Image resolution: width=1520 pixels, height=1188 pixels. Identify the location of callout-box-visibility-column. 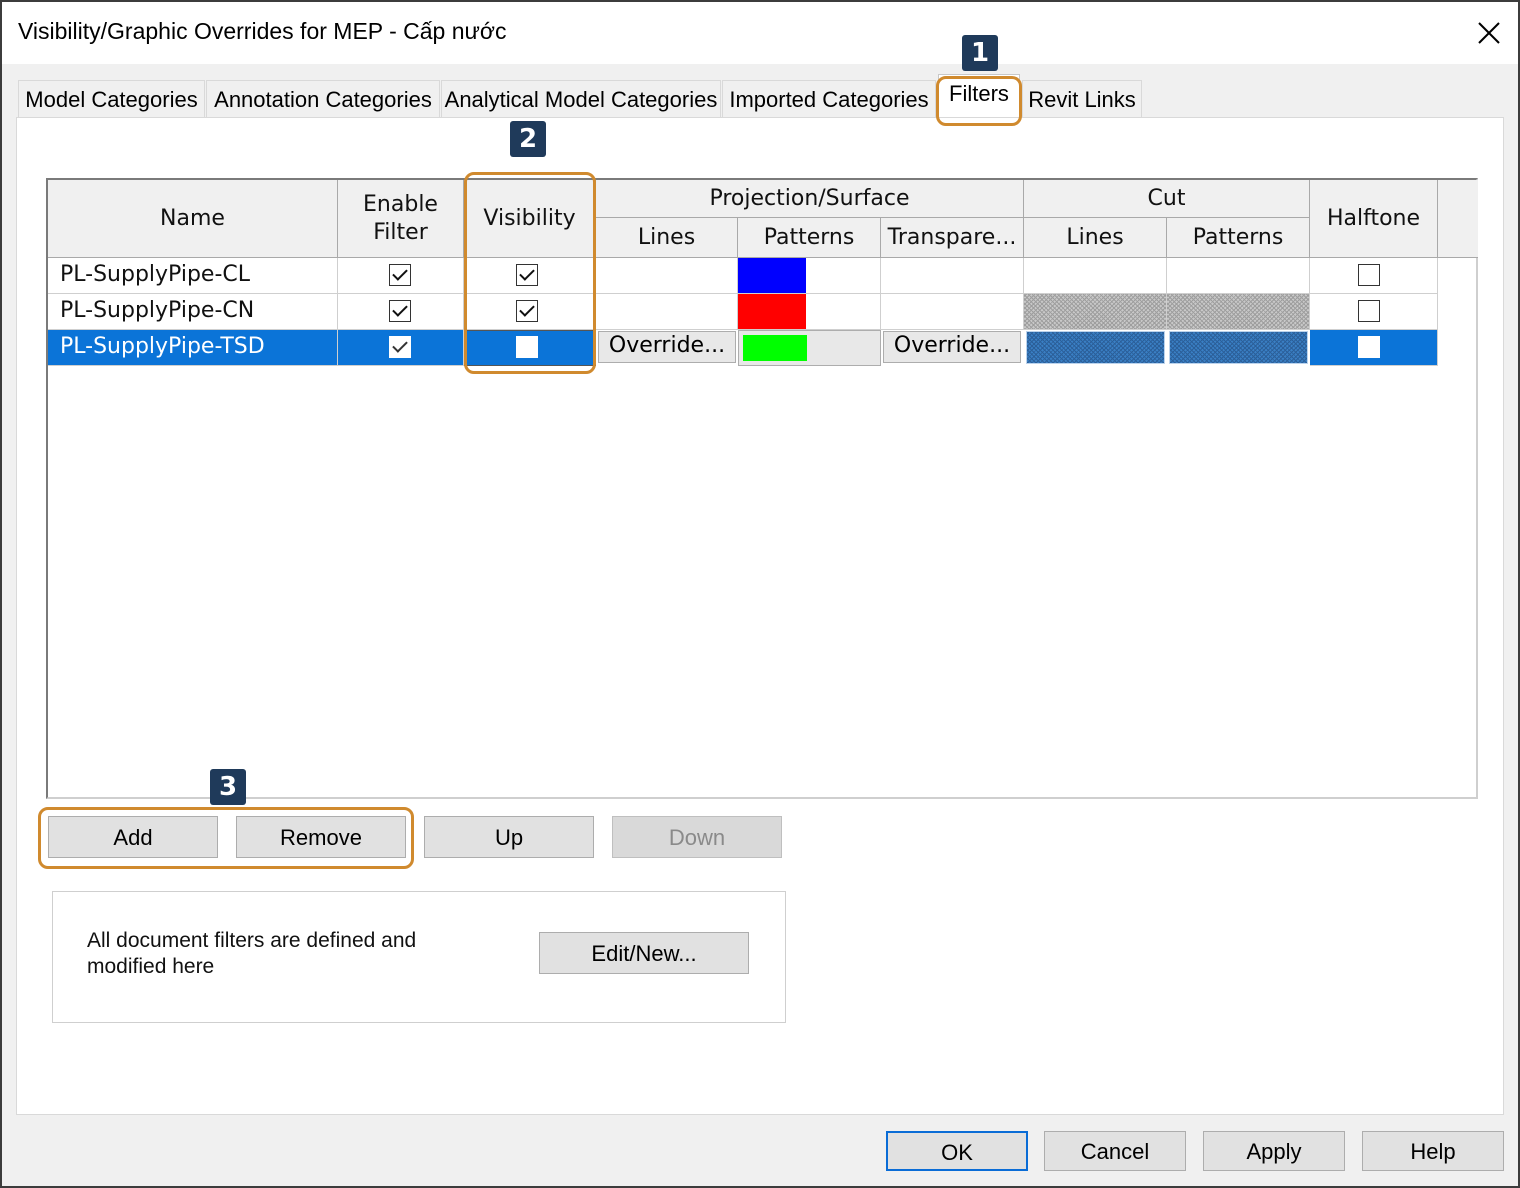
(530, 273).